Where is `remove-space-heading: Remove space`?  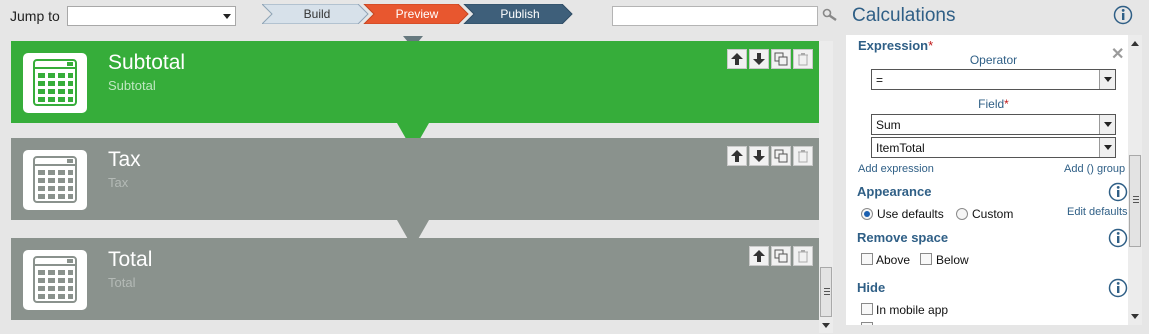 remove-space-heading: Remove space is located at coordinates (903, 237).